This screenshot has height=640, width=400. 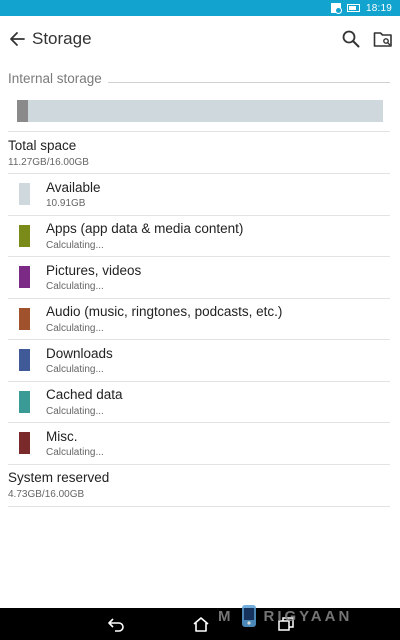 I want to click on home-nav-icon, so click(x=201, y=624).